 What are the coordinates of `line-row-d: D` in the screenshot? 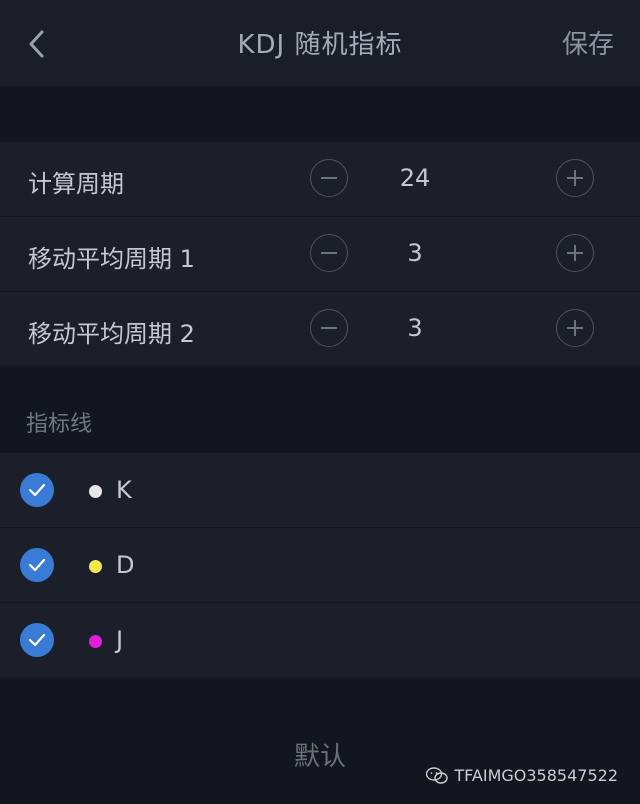 It's located at (320, 565).